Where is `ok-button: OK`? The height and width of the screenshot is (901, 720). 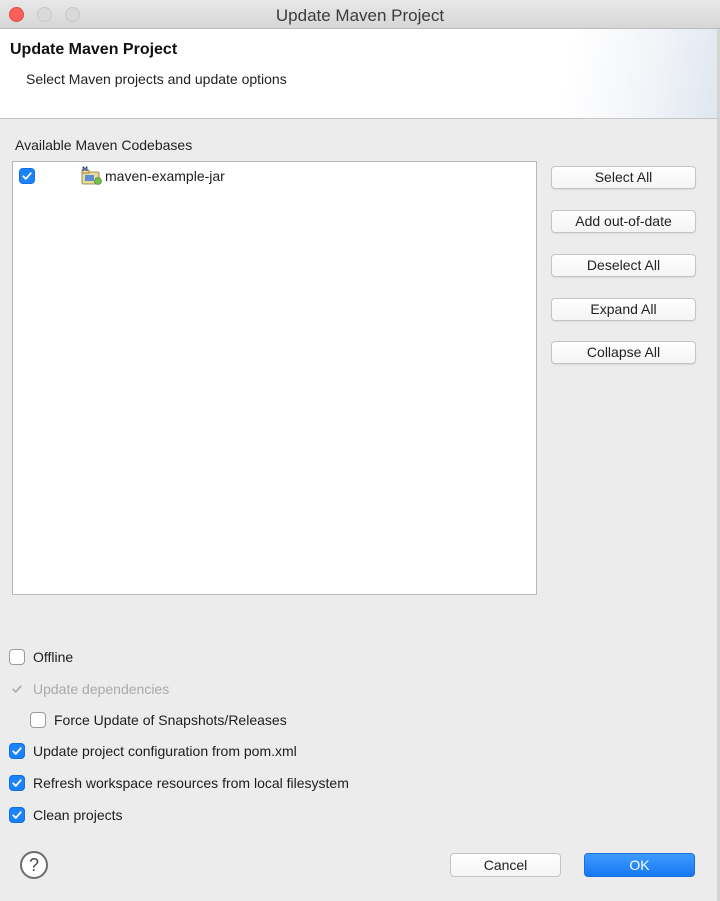
ok-button: OK is located at coordinates (639, 865).